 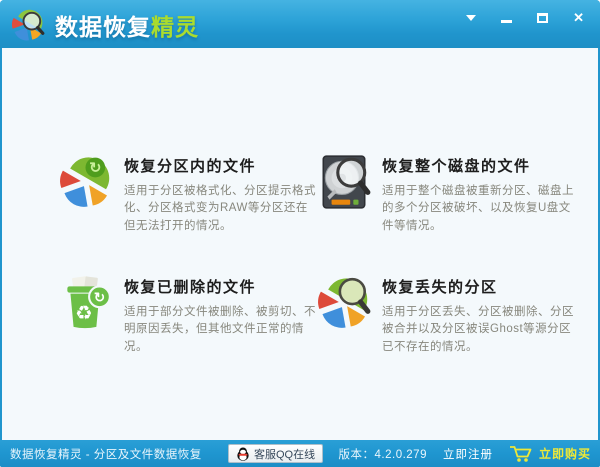 I want to click on option-title: 恢复分区内的文件, so click(x=220, y=165).